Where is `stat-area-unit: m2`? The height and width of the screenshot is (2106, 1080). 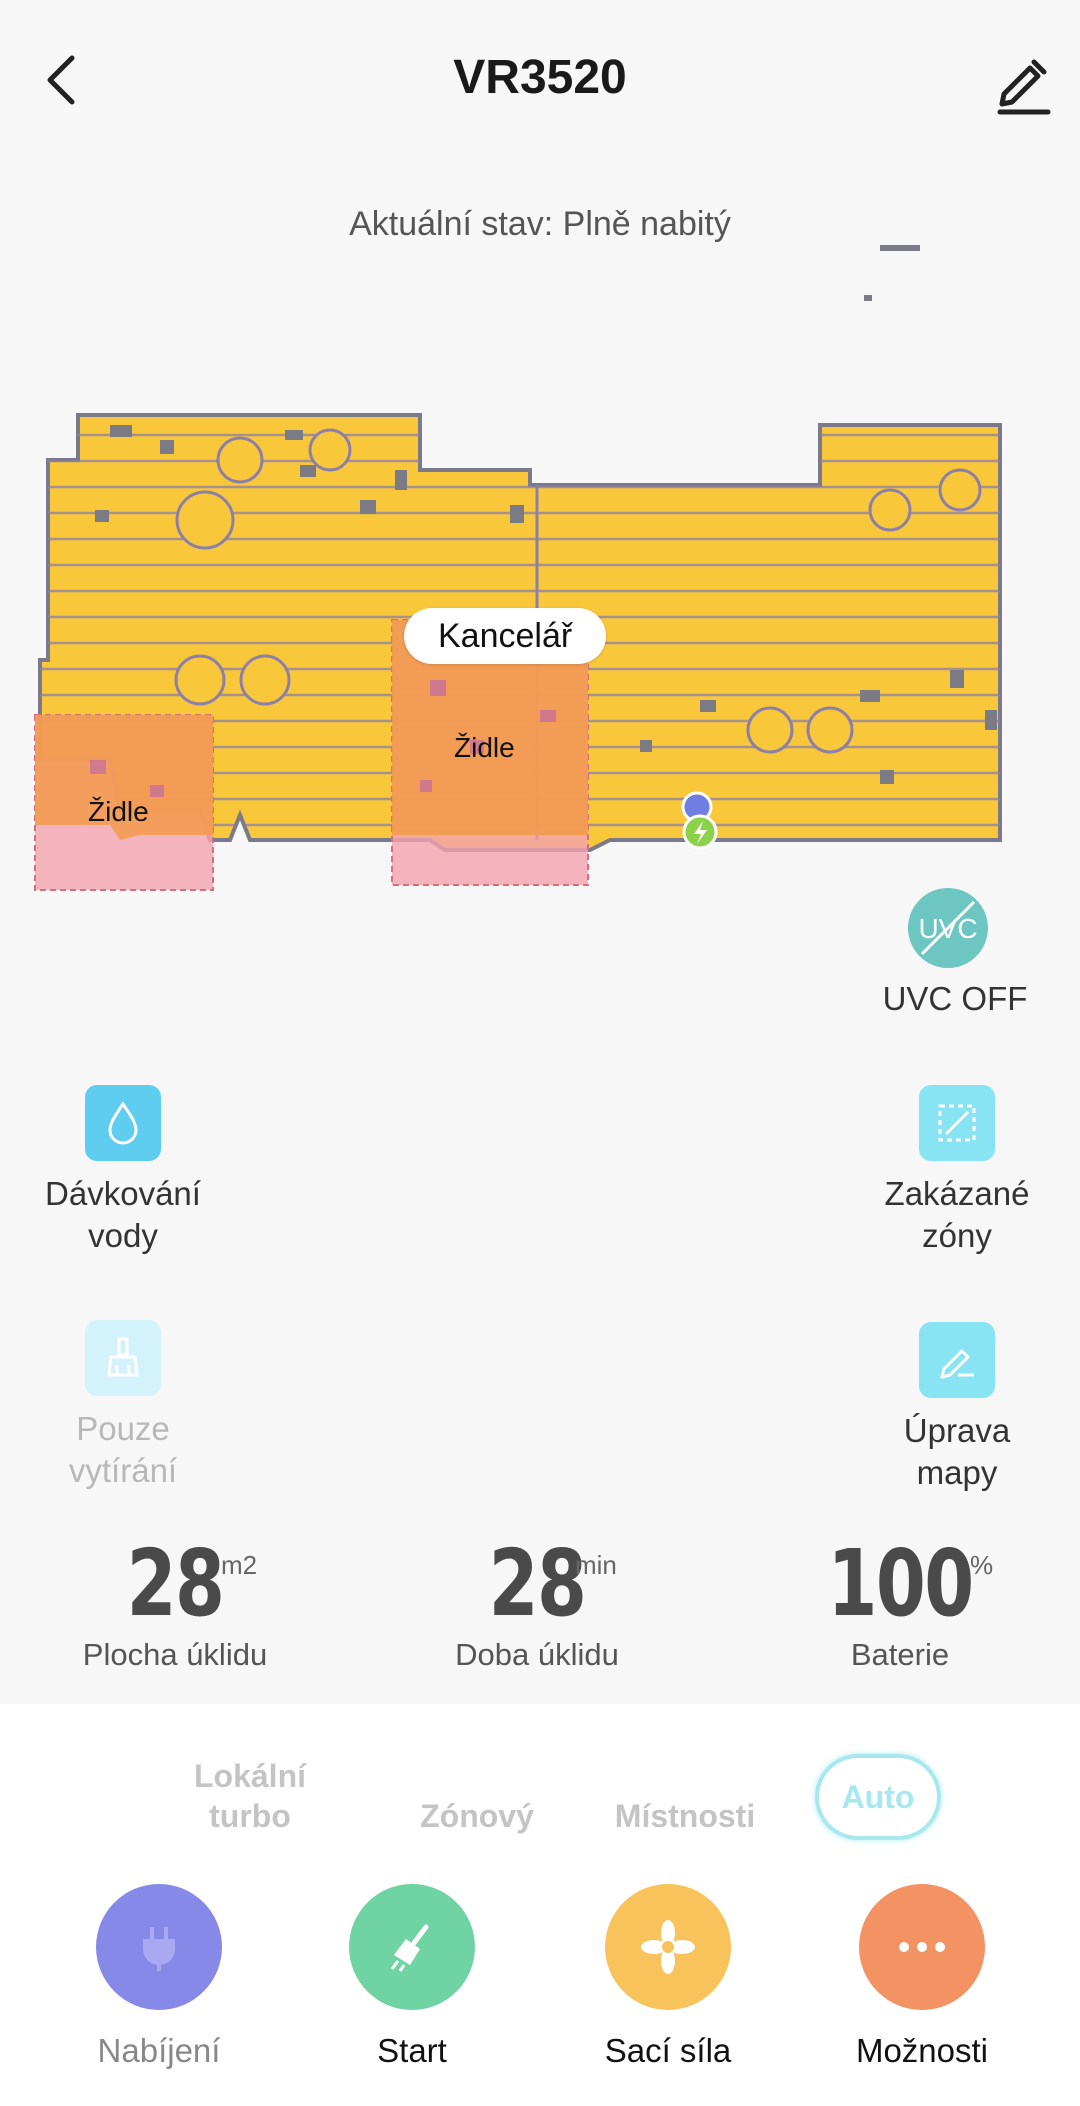
stat-area-unit: m2 is located at coordinates (239, 1565).